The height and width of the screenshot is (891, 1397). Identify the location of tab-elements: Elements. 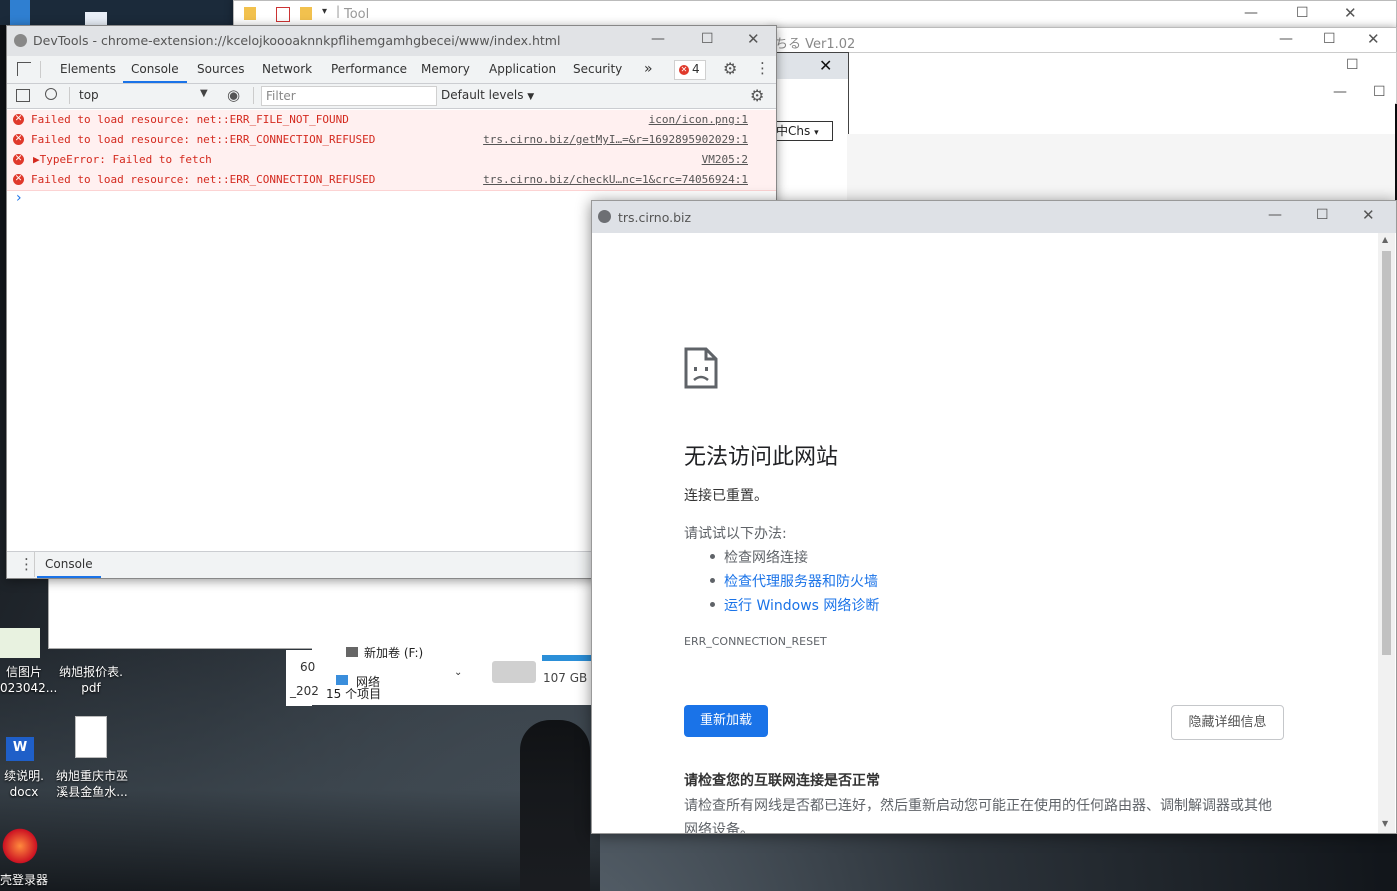
(88, 69).